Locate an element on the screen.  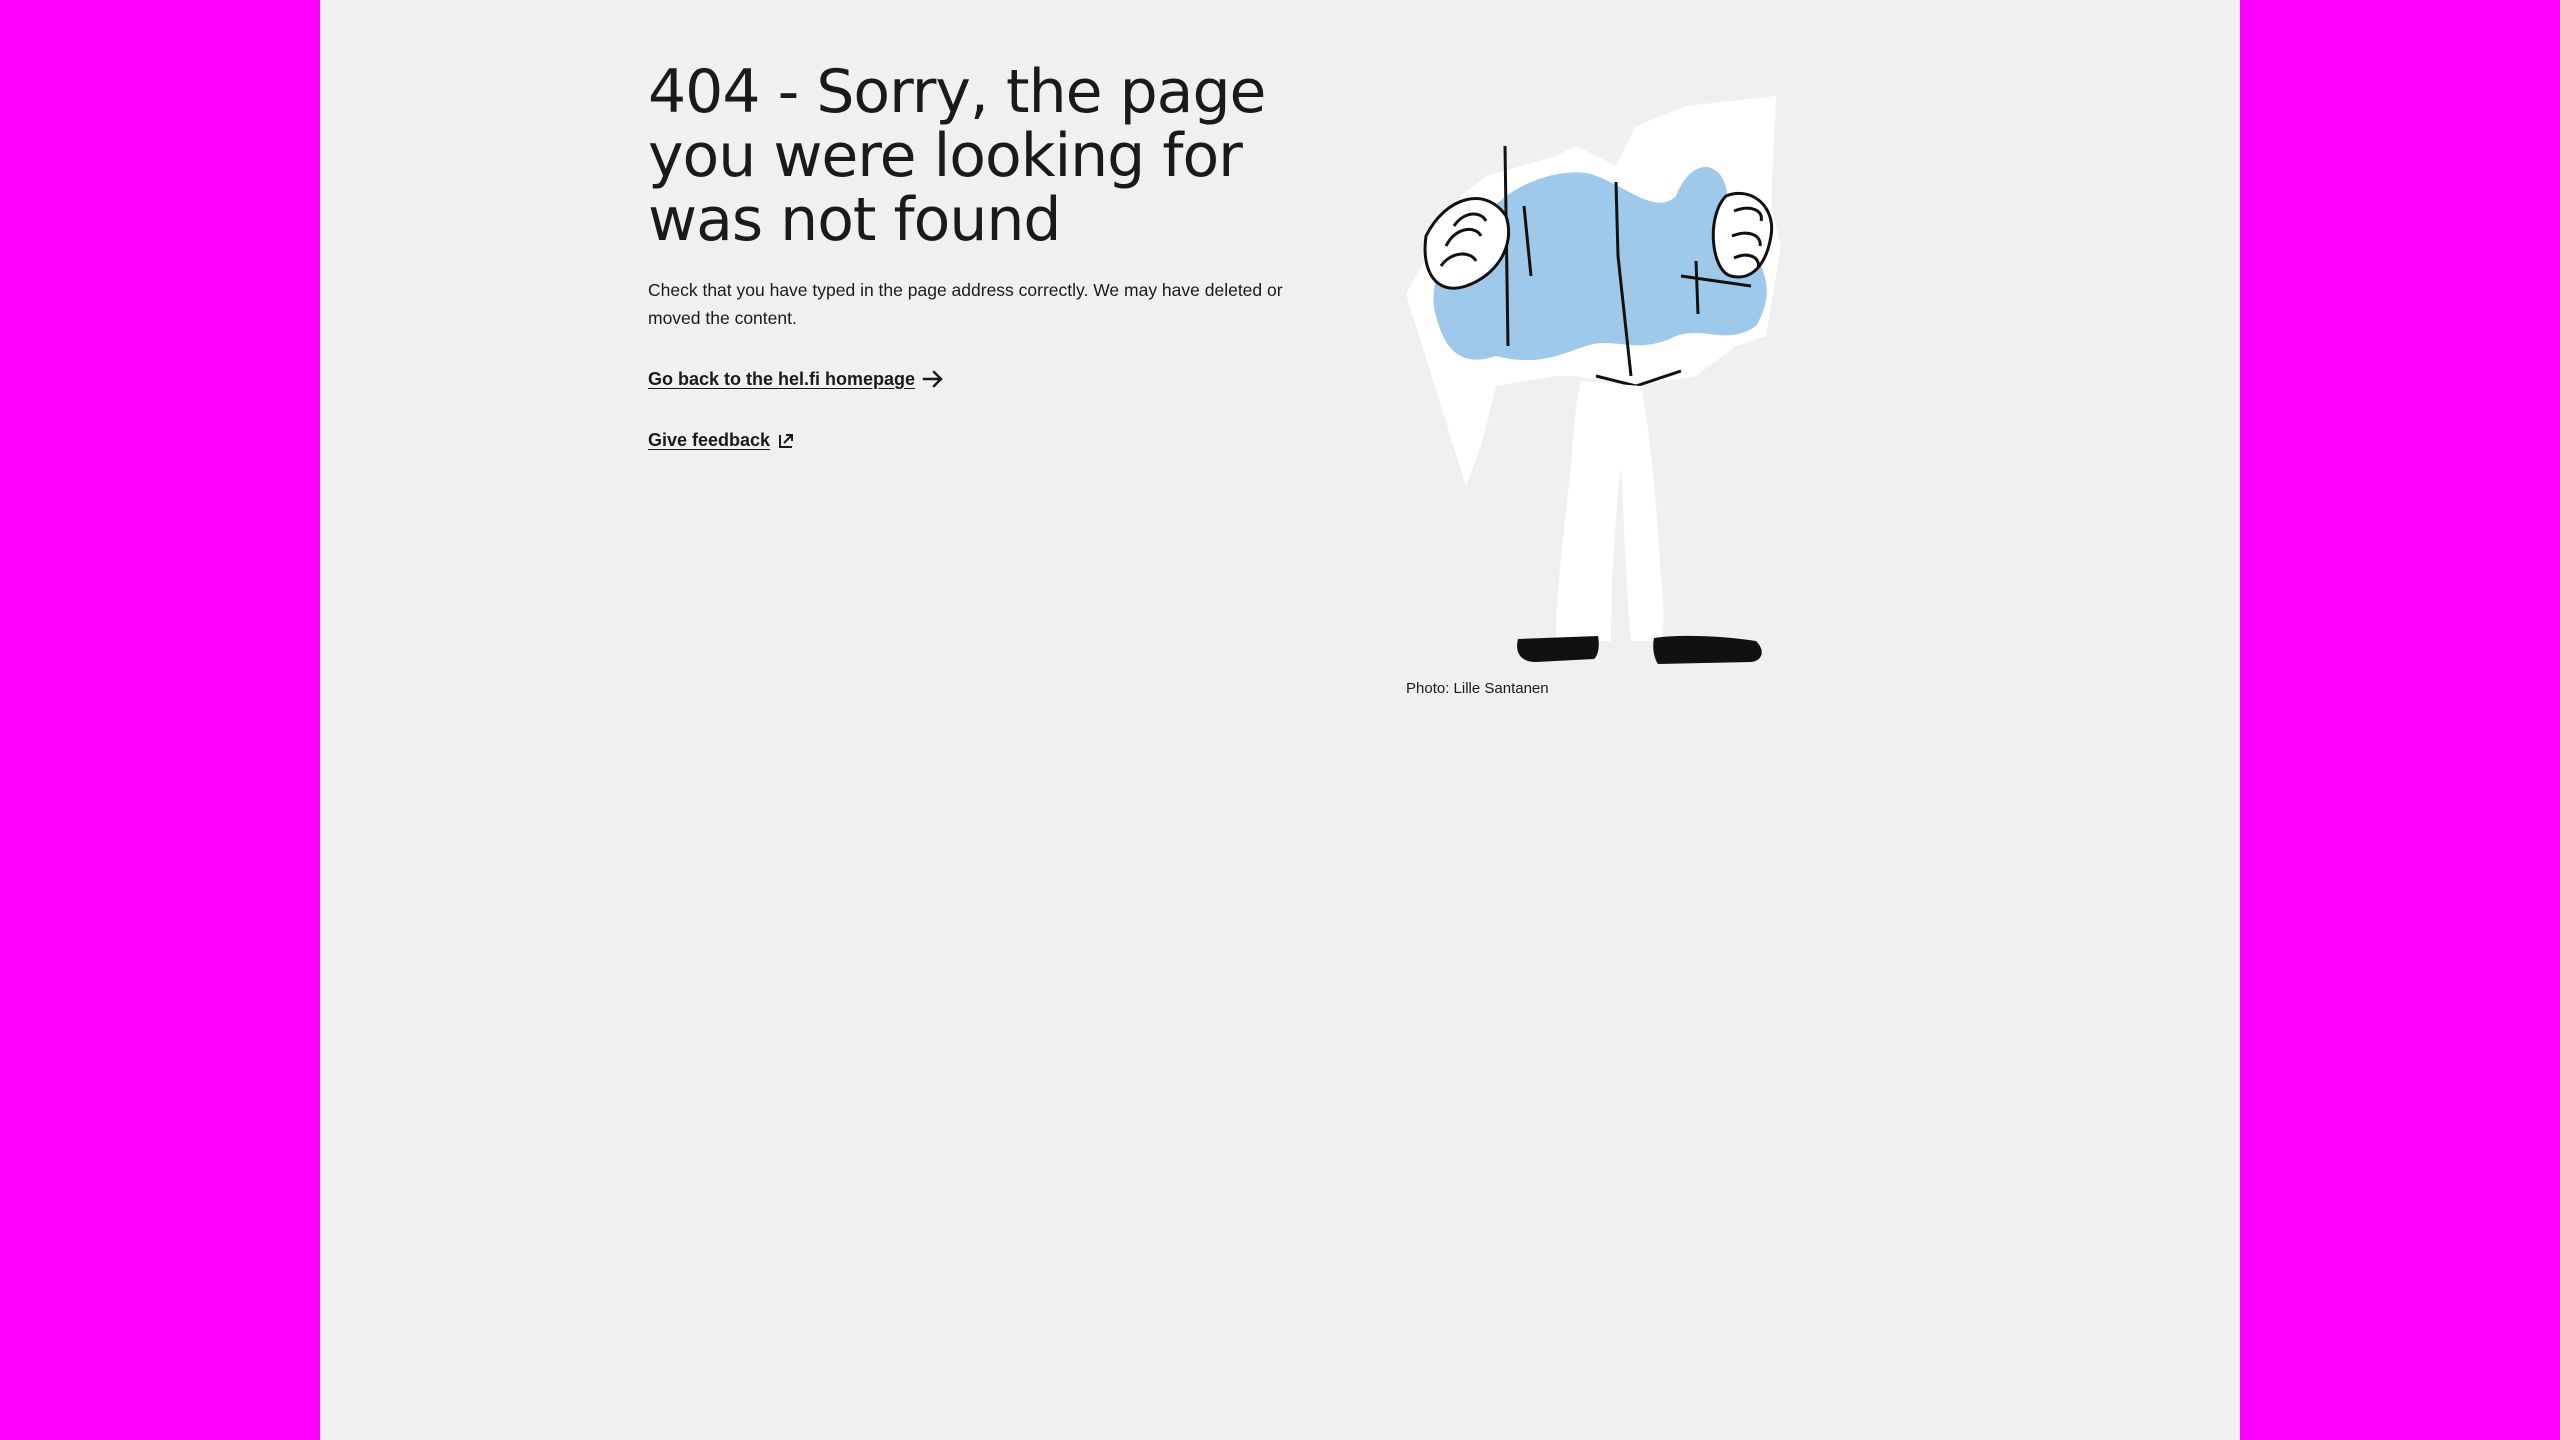
home-link: Go back to the hel.fi homepage is located at coordinates (796, 379).